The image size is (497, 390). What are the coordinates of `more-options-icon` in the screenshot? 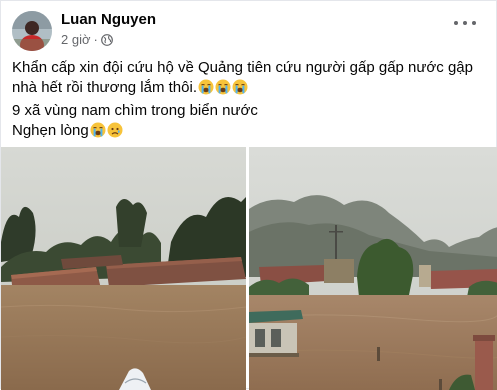 It's located at (465, 23).